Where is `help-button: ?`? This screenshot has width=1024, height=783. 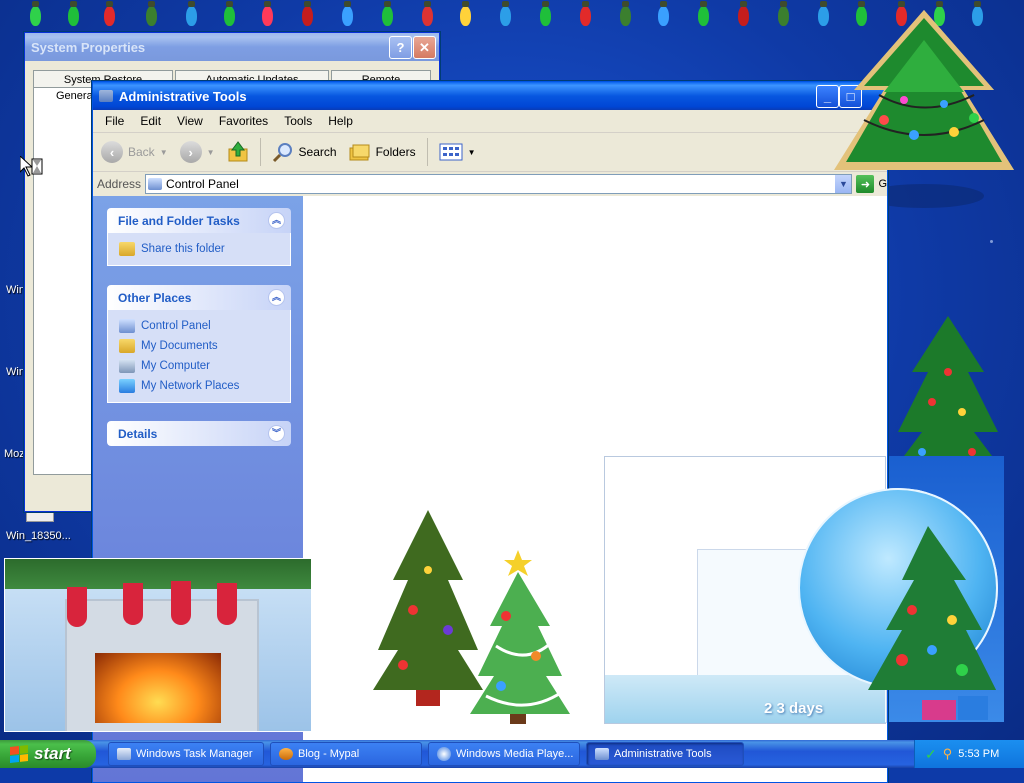
help-button: ? is located at coordinates (400, 47).